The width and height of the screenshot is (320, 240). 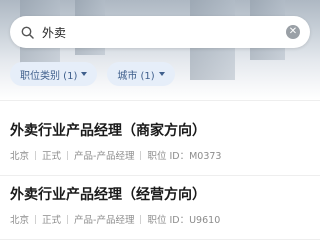 What do you see at coordinates (164, 32) in the screenshot?
I see `search-input` at bounding box center [164, 32].